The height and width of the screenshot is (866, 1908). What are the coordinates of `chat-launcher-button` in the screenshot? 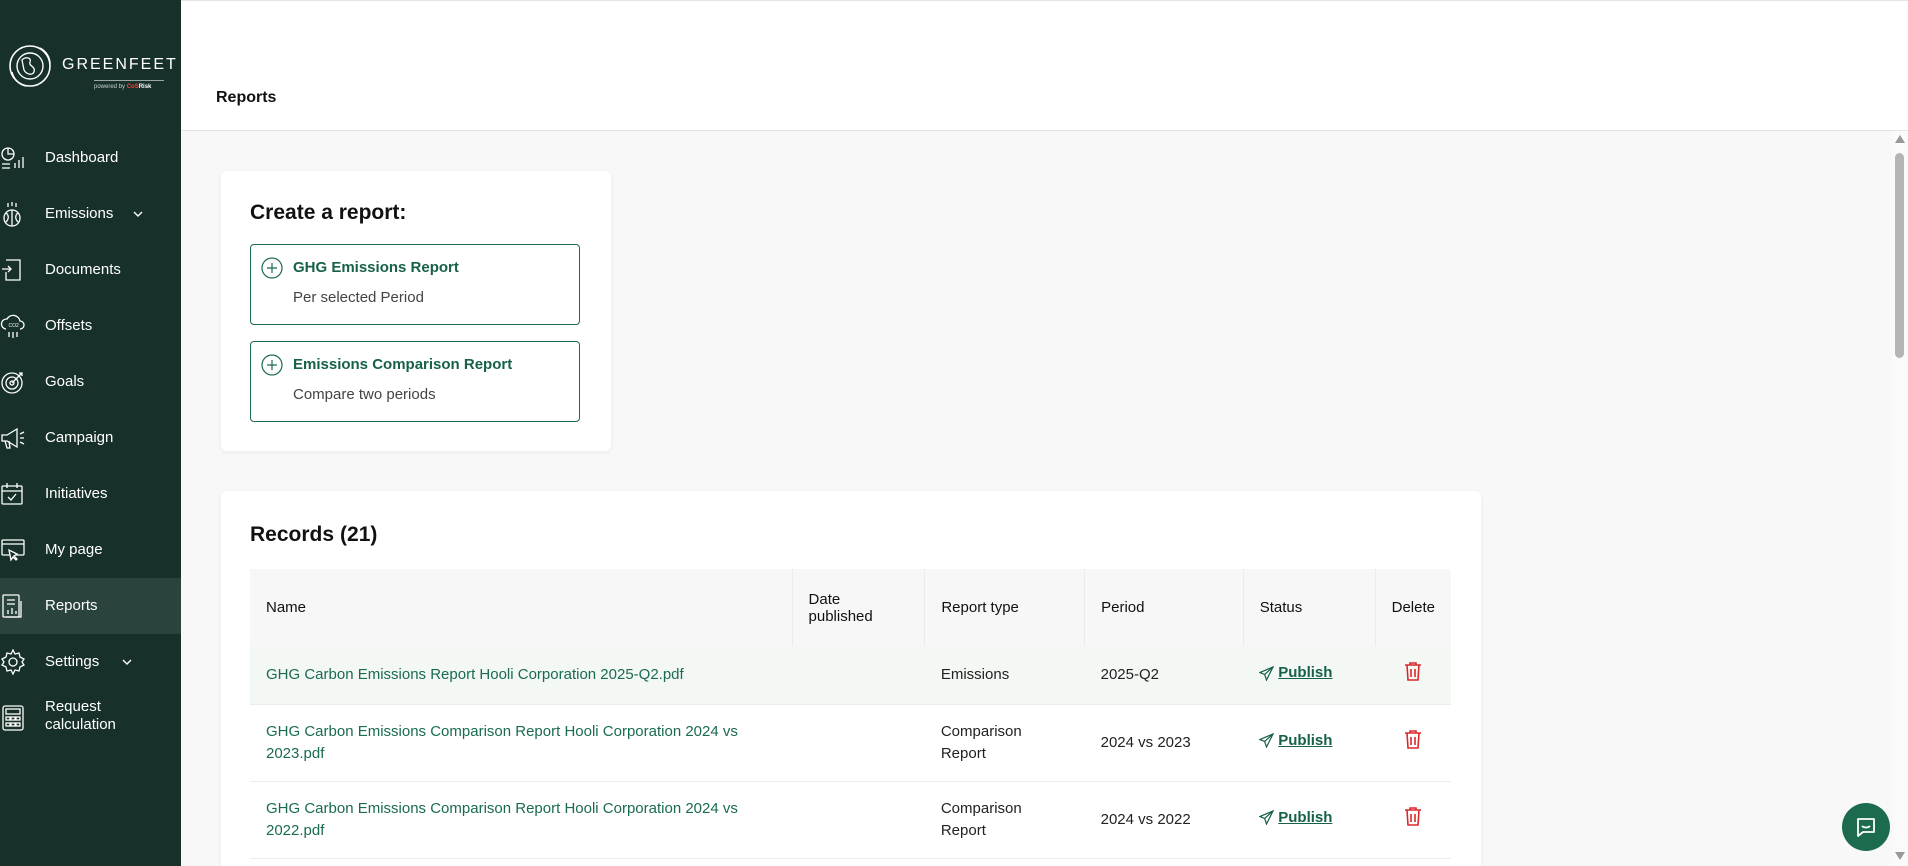 It's located at (1866, 827).